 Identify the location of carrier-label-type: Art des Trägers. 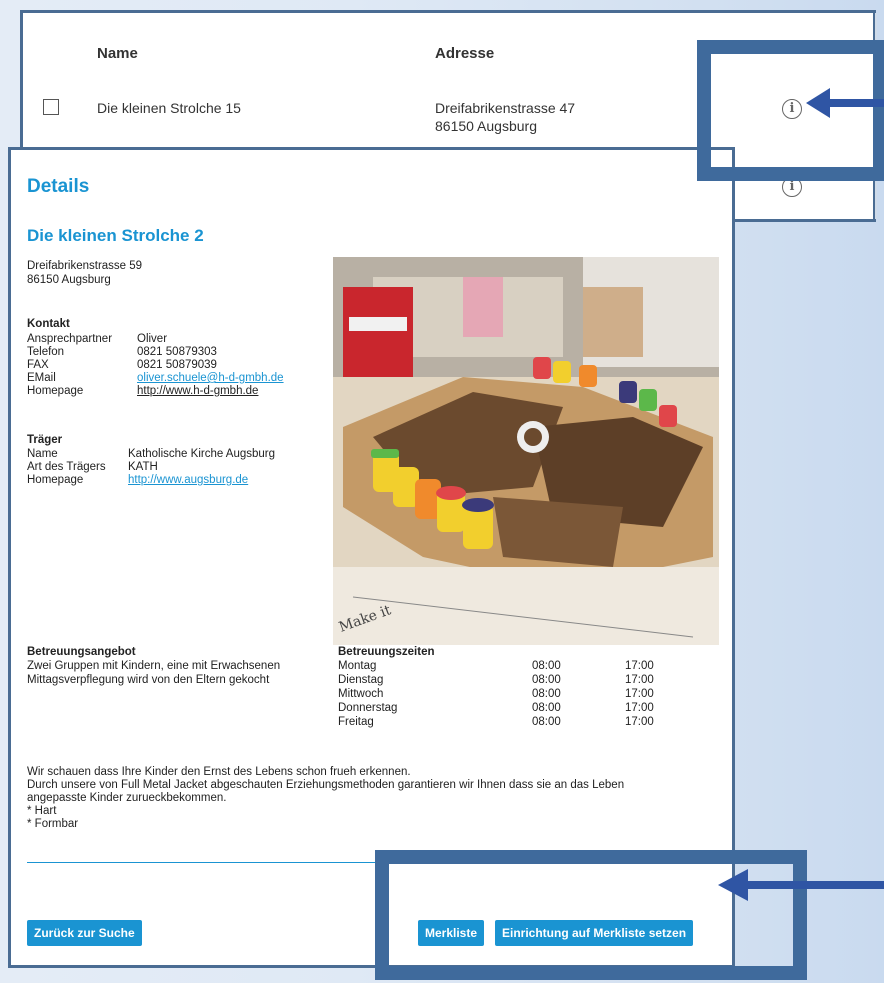
(66, 467).